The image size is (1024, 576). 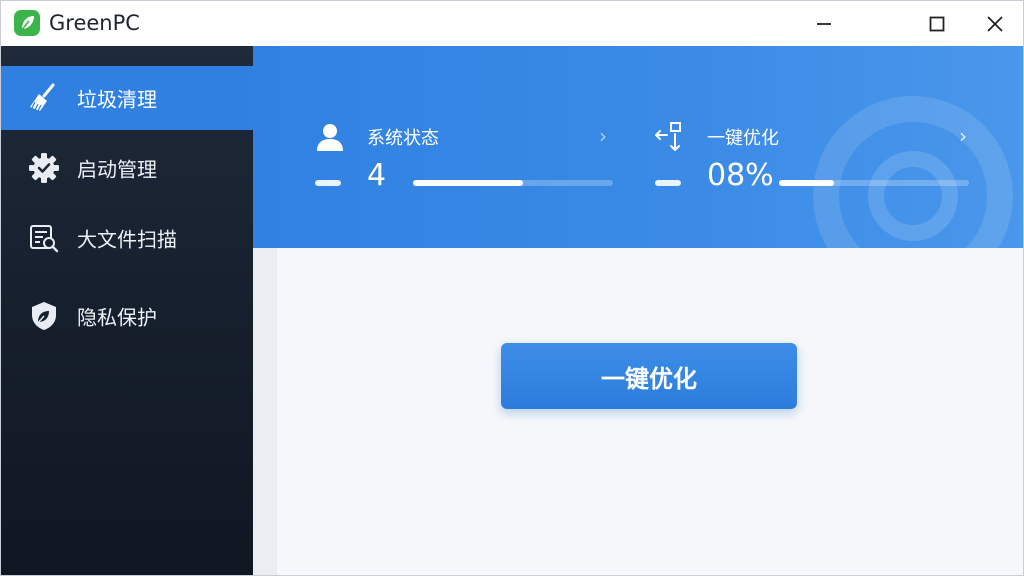 What do you see at coordinates (512, 23) in the screenshot?
I see `title-bar: GreenPC` at bounding box center [512, 23].